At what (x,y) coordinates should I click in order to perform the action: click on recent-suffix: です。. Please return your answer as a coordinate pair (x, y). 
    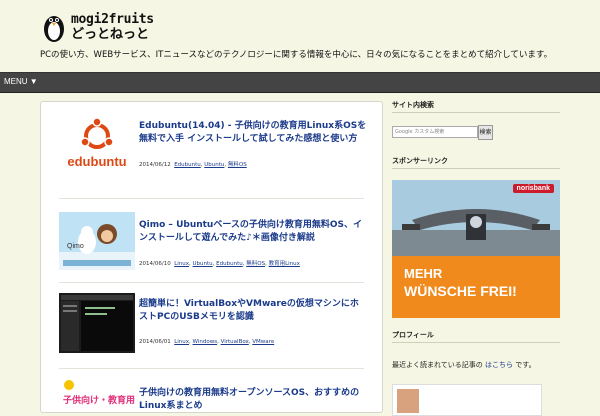
    Looking at the image, I should click on (525, 365).